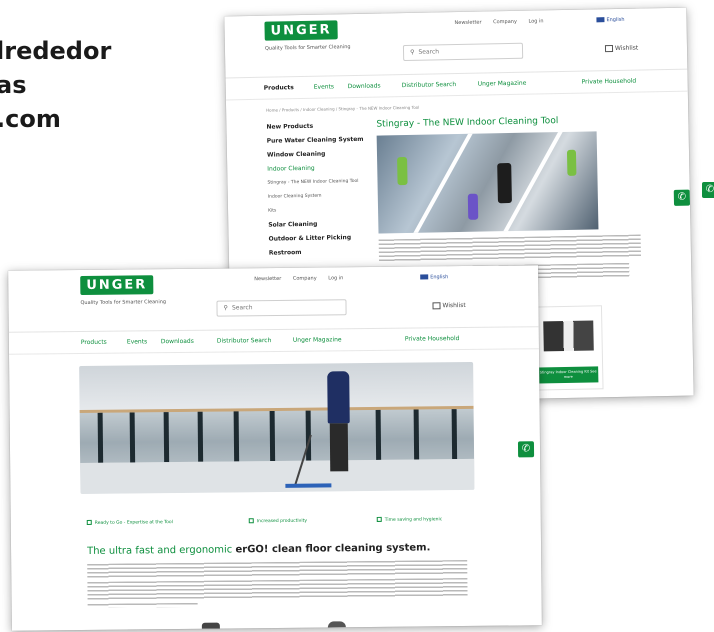 Image resolution: width=714 pixels, height=632 pixels. I want to click on product-tile-button: Stingray Indoor Cleaning Kit See more, so click(568, 375).